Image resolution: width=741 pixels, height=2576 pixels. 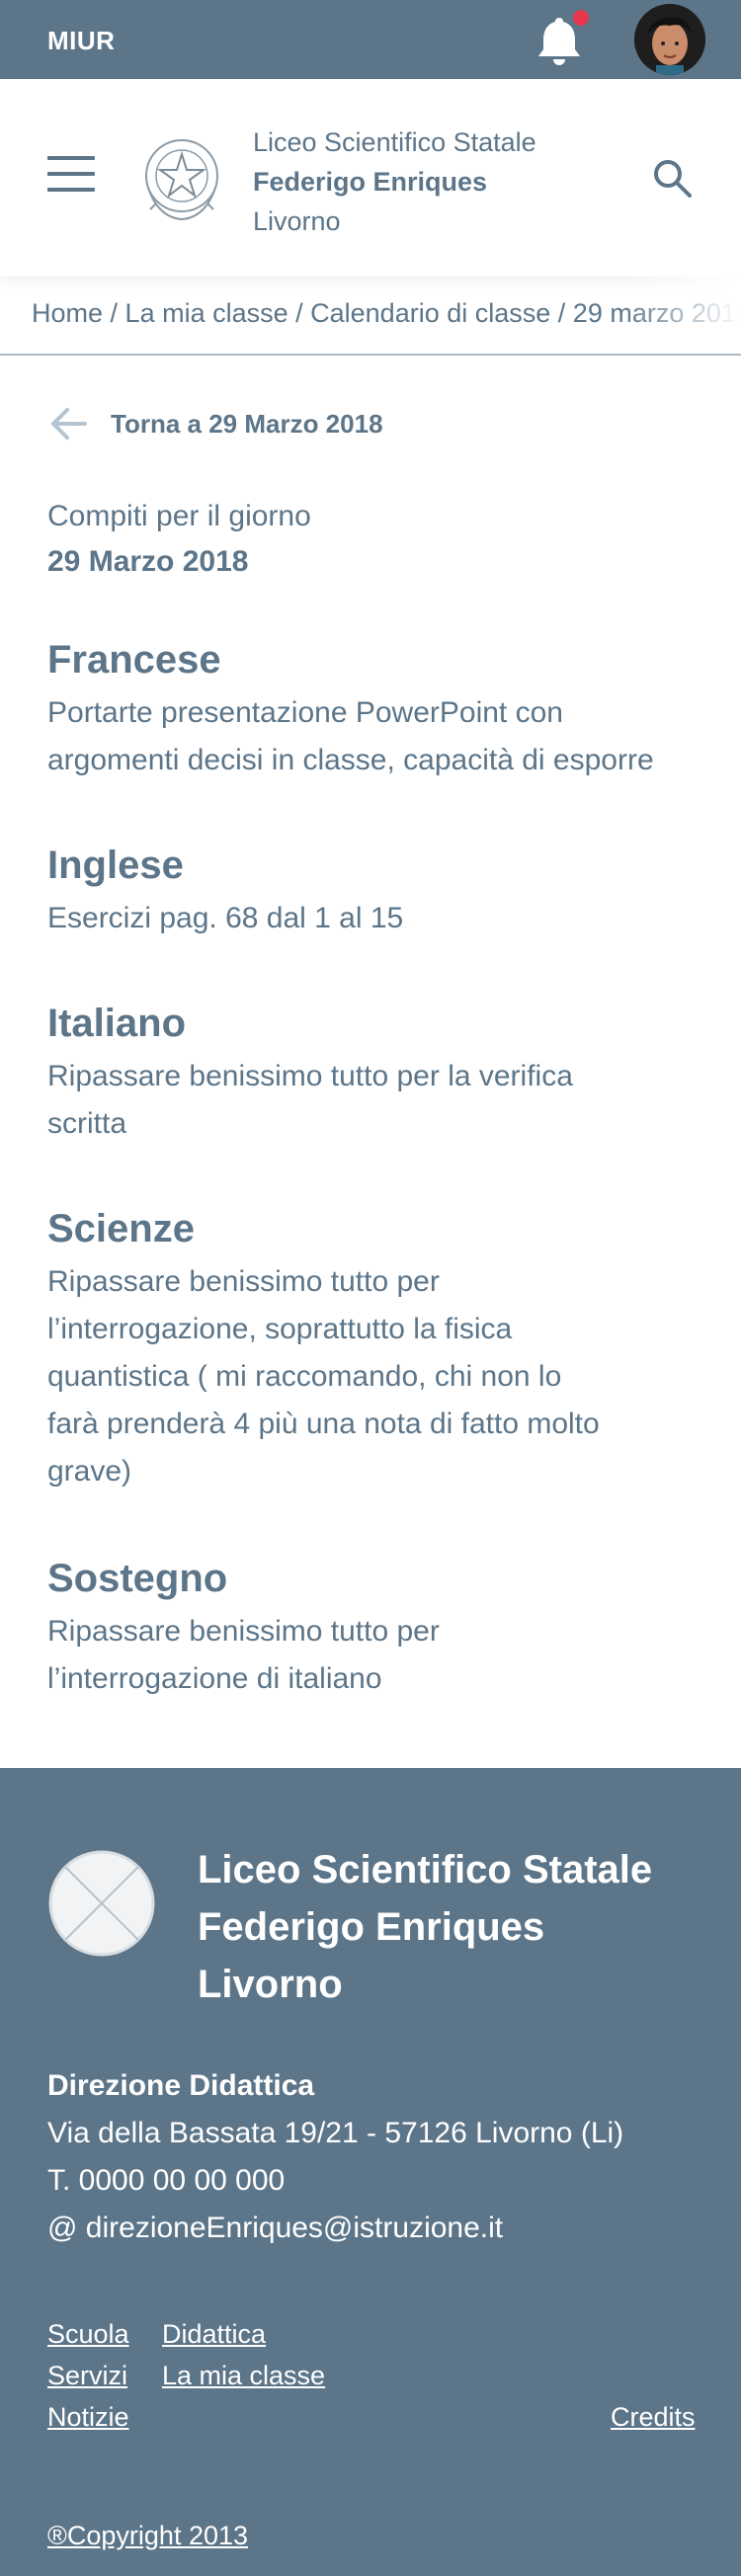 I want to click on school-city: Livorno, so click(x=297, y=221).